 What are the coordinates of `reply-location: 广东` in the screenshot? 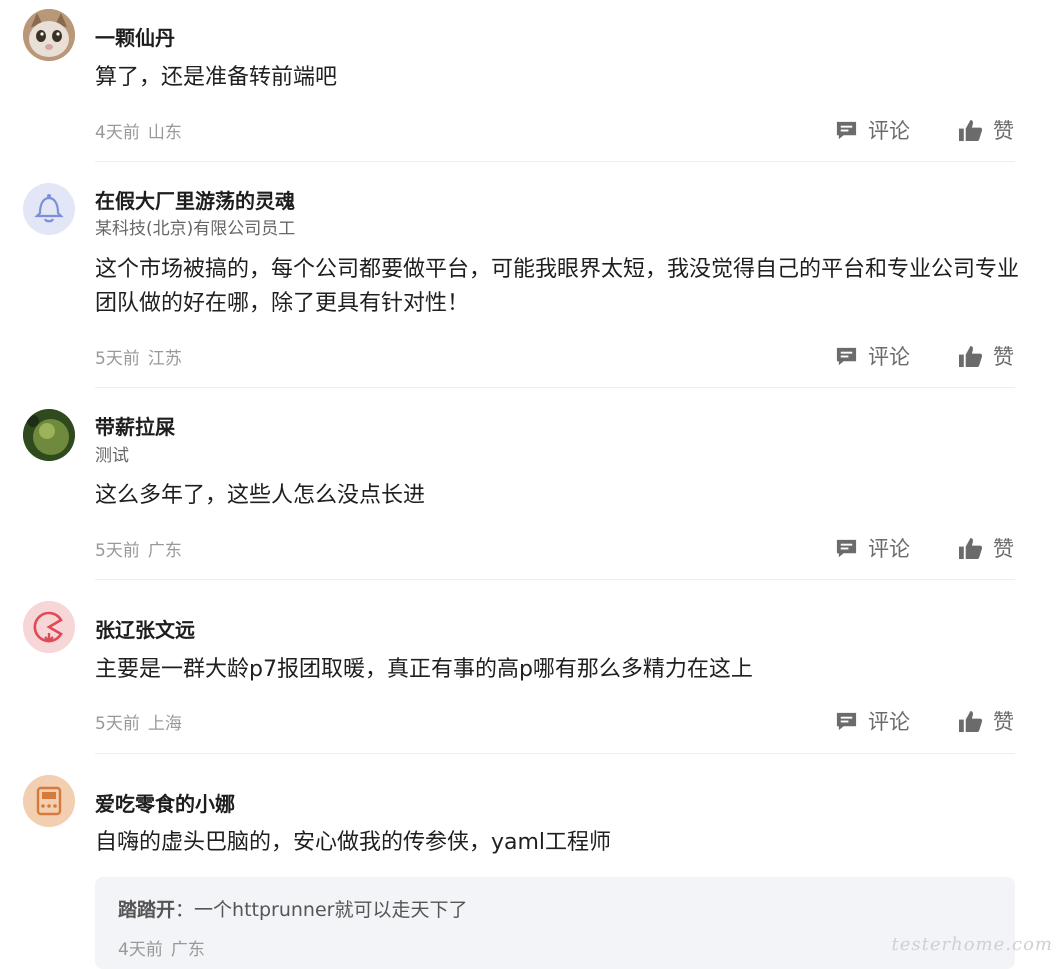 It's located at (187, 950).